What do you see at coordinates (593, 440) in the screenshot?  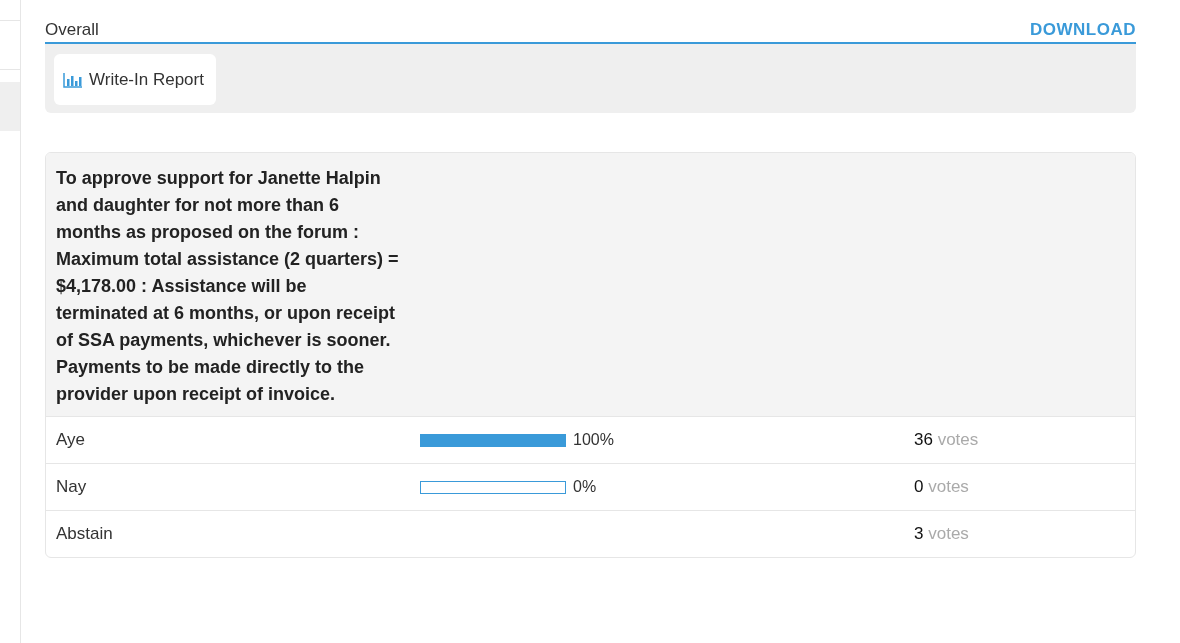 I see `percent-text: 100%` at bounding box center [593, 440].